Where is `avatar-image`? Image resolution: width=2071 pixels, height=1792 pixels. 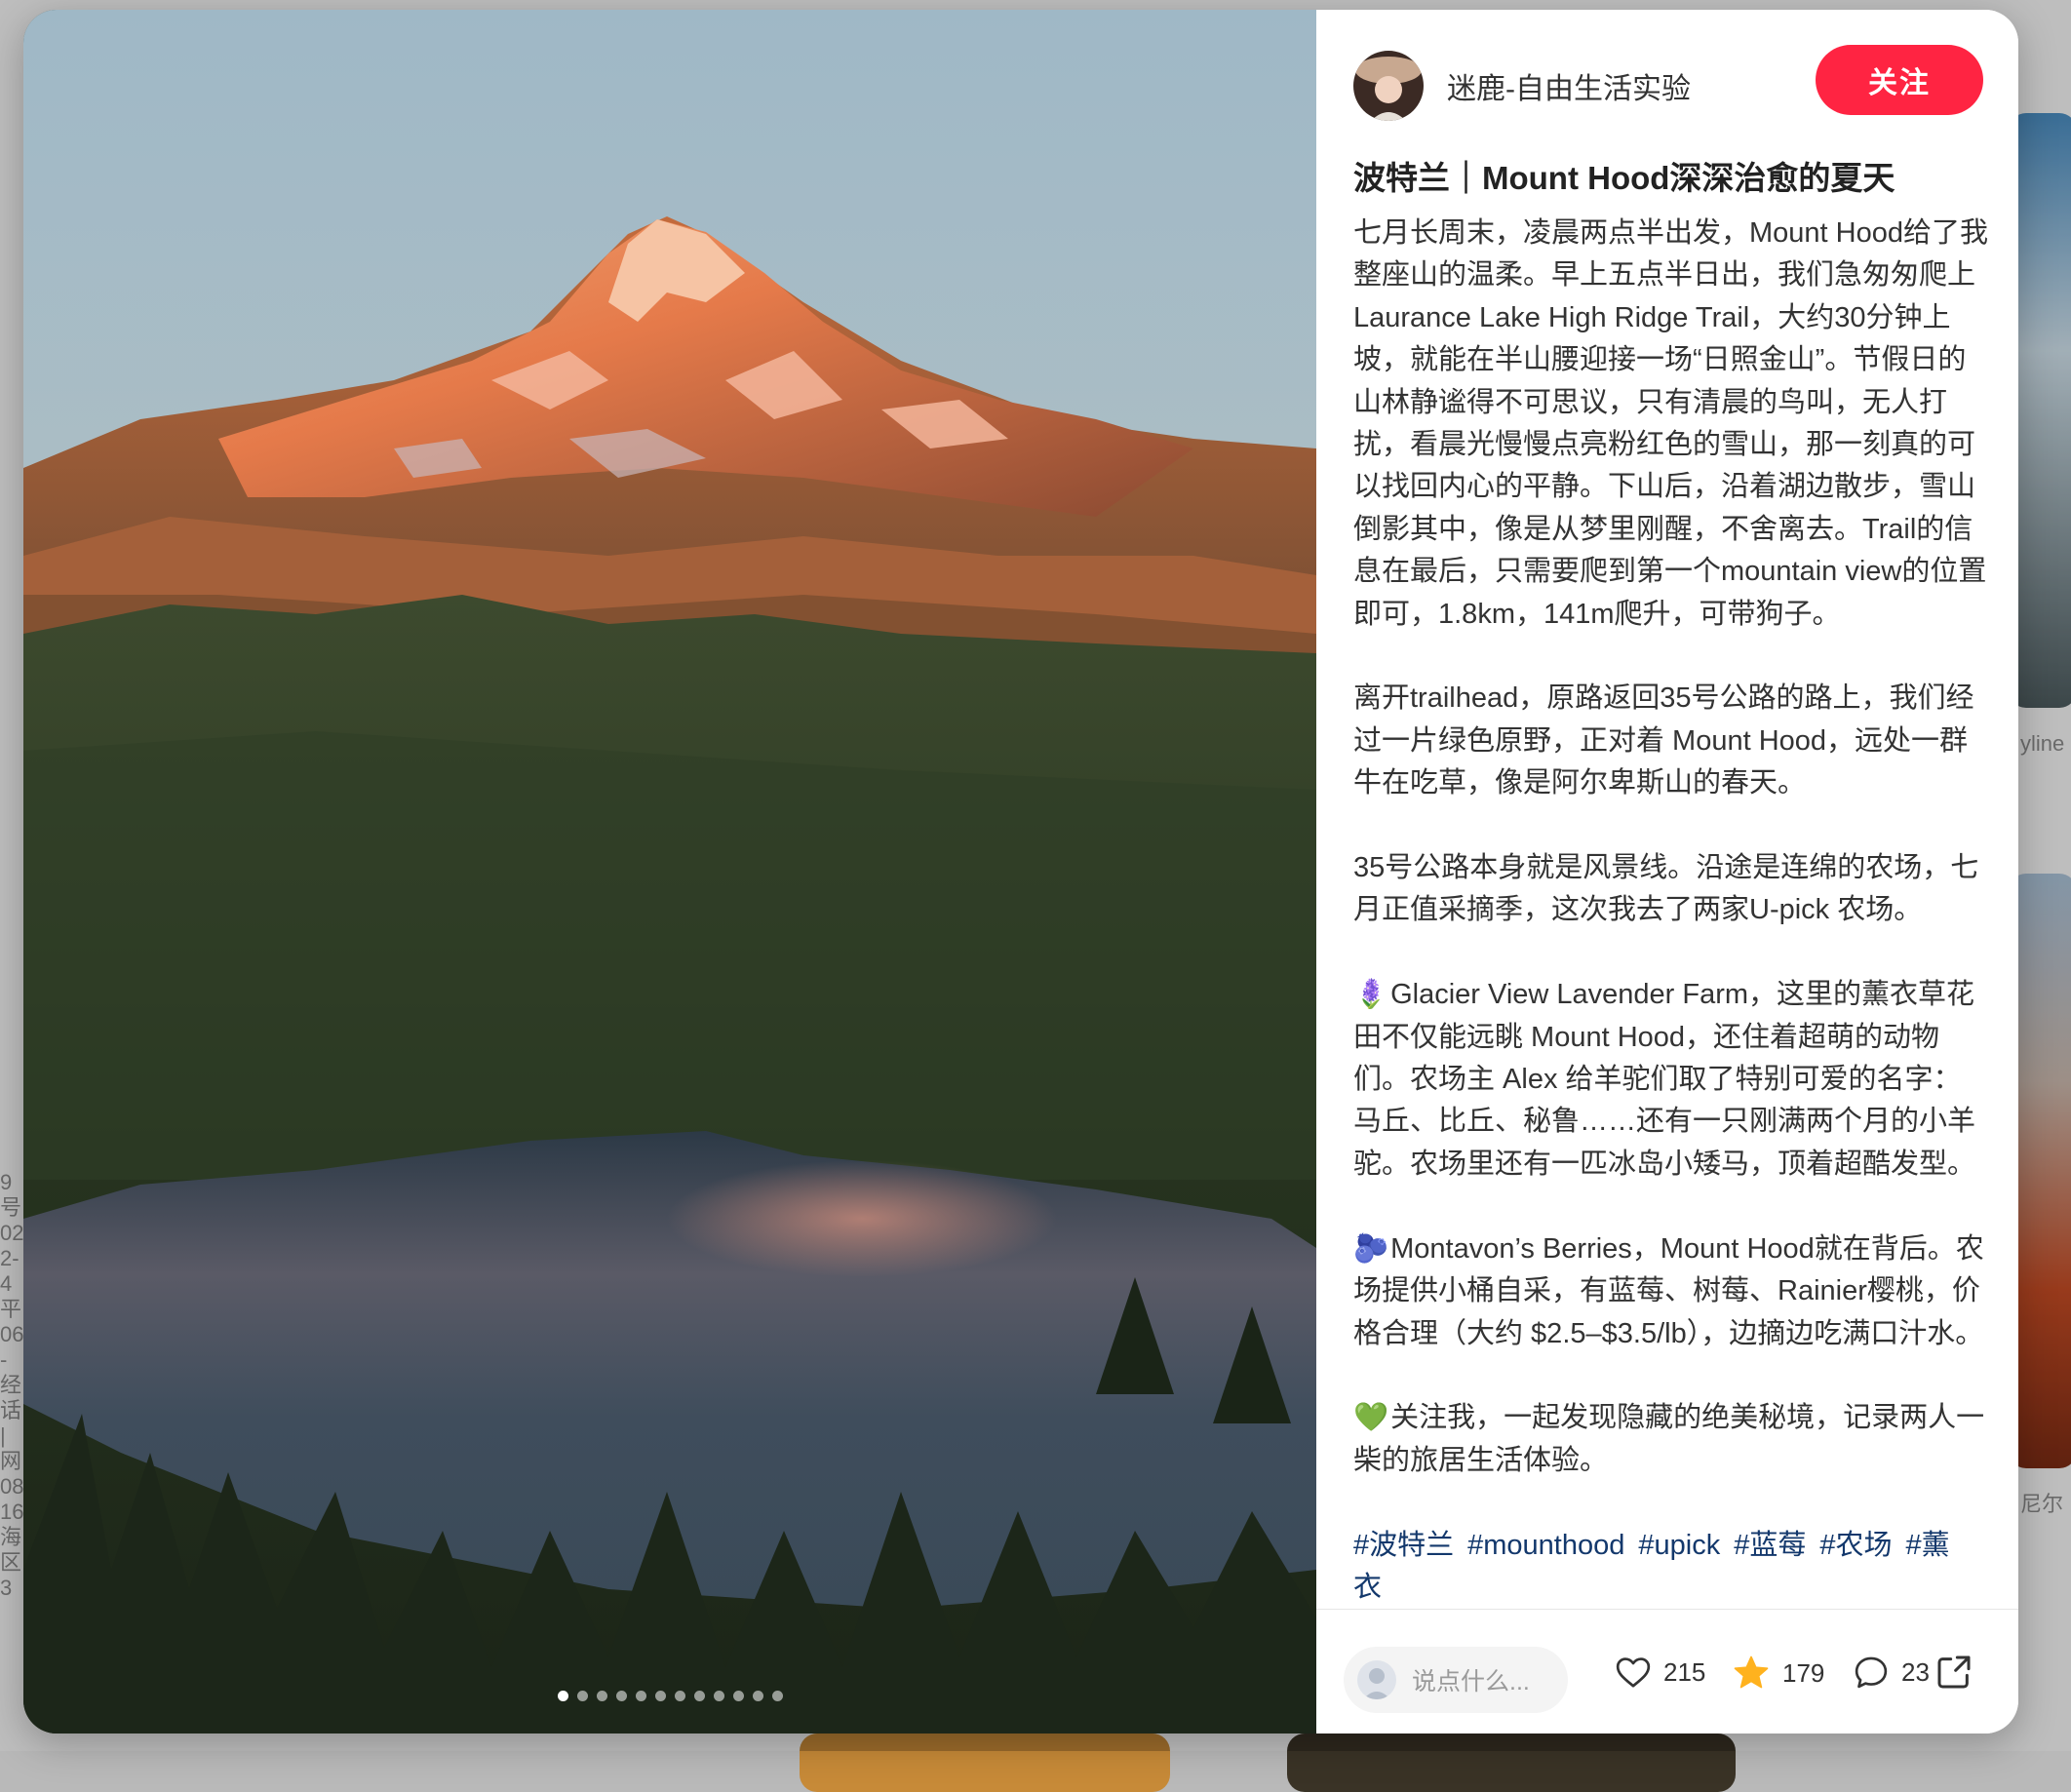
avatar-image is located at coordinates (1388, 86).